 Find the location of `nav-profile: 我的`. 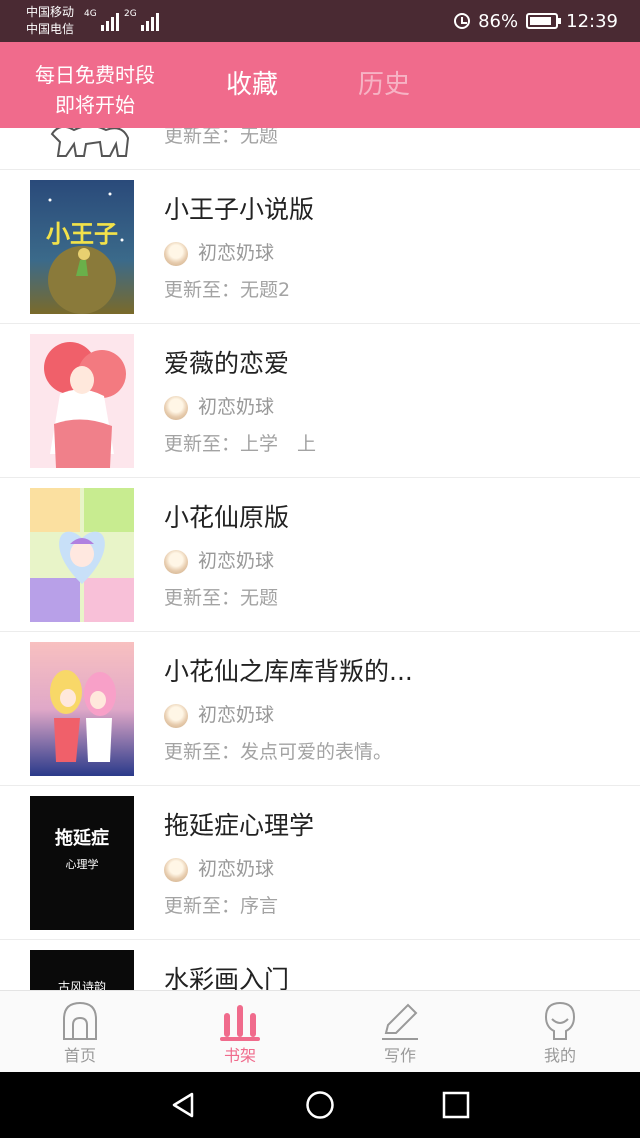

nav-profile: 我的 is located at coordinates (560, 1032).